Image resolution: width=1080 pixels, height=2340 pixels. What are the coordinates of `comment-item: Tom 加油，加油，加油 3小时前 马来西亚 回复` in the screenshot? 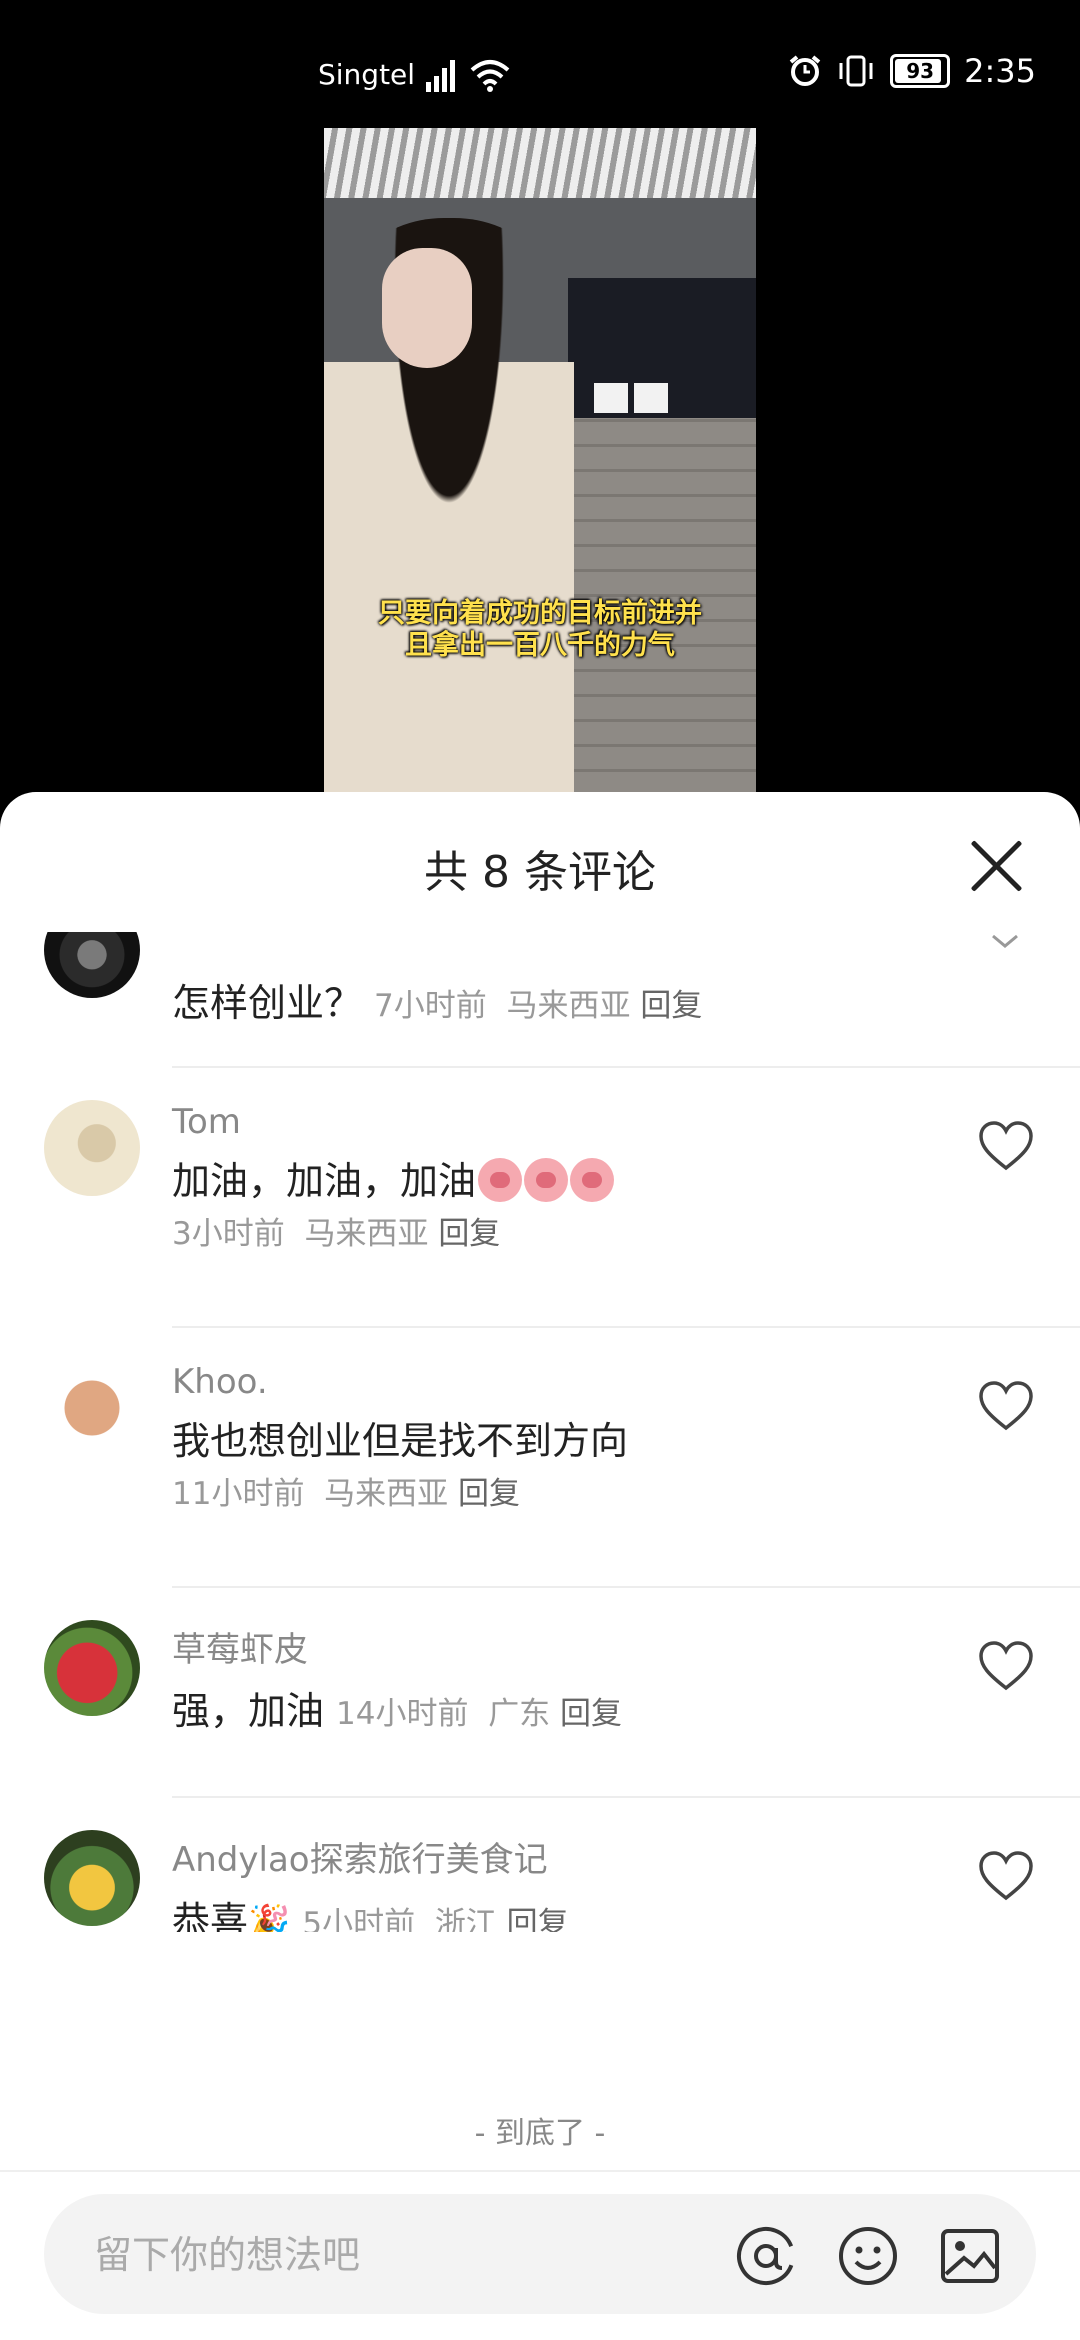 It's located at (540, 1198).